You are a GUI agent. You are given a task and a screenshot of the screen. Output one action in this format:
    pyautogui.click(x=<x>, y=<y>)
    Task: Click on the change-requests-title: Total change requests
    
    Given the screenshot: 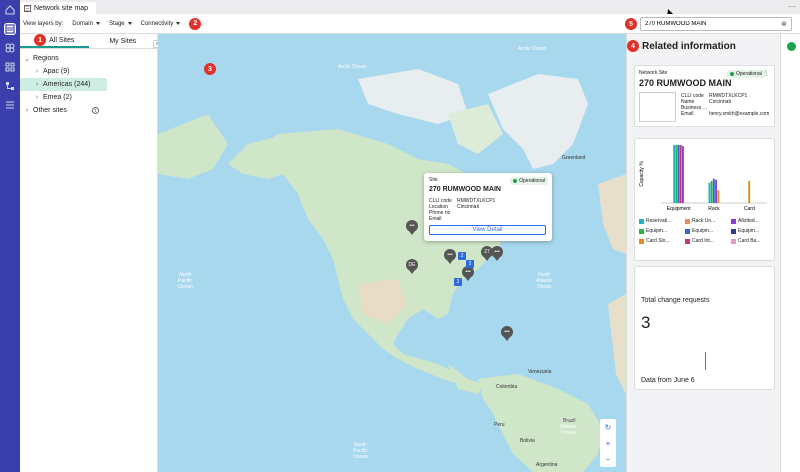 What is the action you would take?
    pyautogui.click(x=675, y=300)
    